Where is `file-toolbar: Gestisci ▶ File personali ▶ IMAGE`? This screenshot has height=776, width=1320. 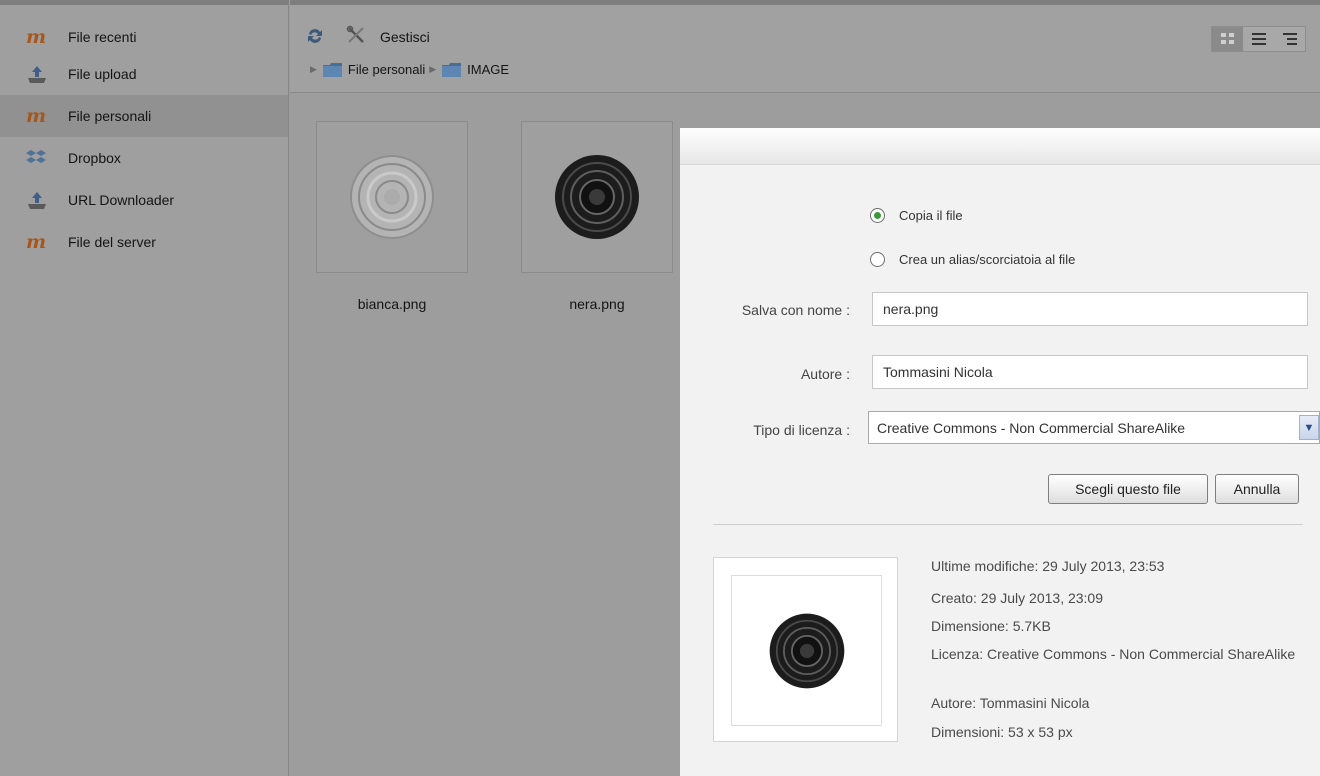 file-toolbar: Gestisci ▶ File personali ▶ IMAGE is located at coordinates (805, 49).